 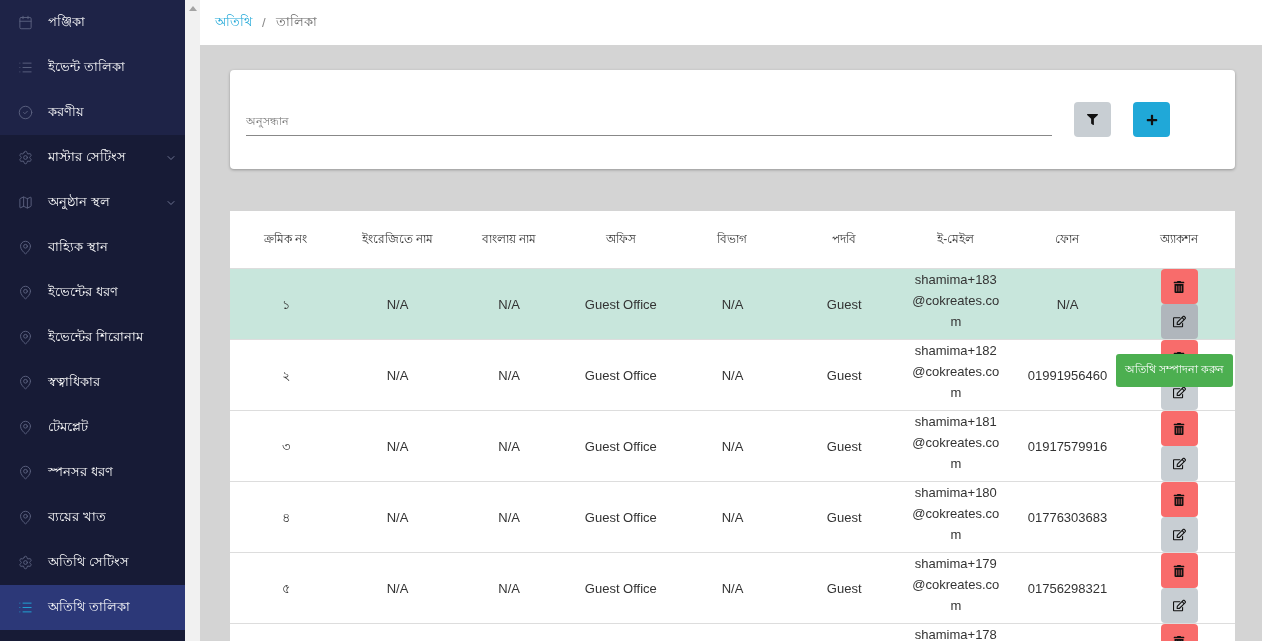 What do you see at coordinates (79, 202) in the screenshot?
I see `sidebar-label: অনুষ্ঠান স্থল` at bounding box center [79, 202].